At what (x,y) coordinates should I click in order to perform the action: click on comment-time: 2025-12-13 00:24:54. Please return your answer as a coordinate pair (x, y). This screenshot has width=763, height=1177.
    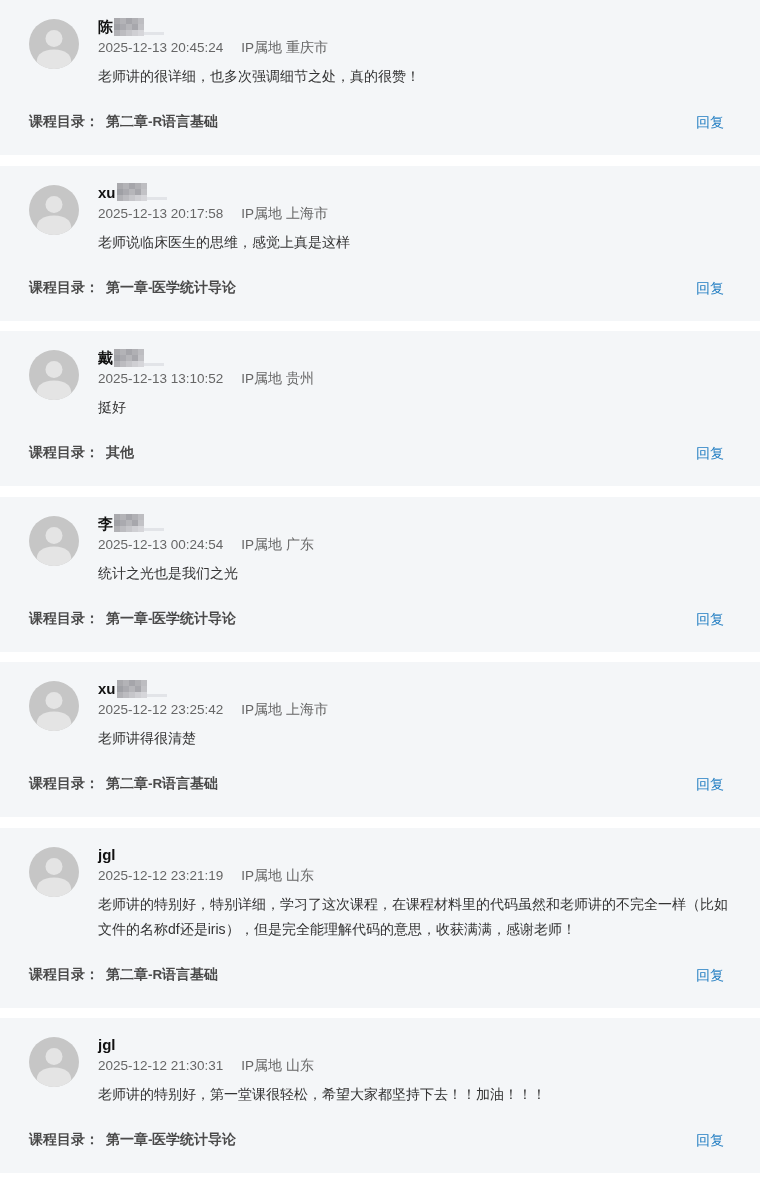
    Looking at the image, I should click on (161, 544).